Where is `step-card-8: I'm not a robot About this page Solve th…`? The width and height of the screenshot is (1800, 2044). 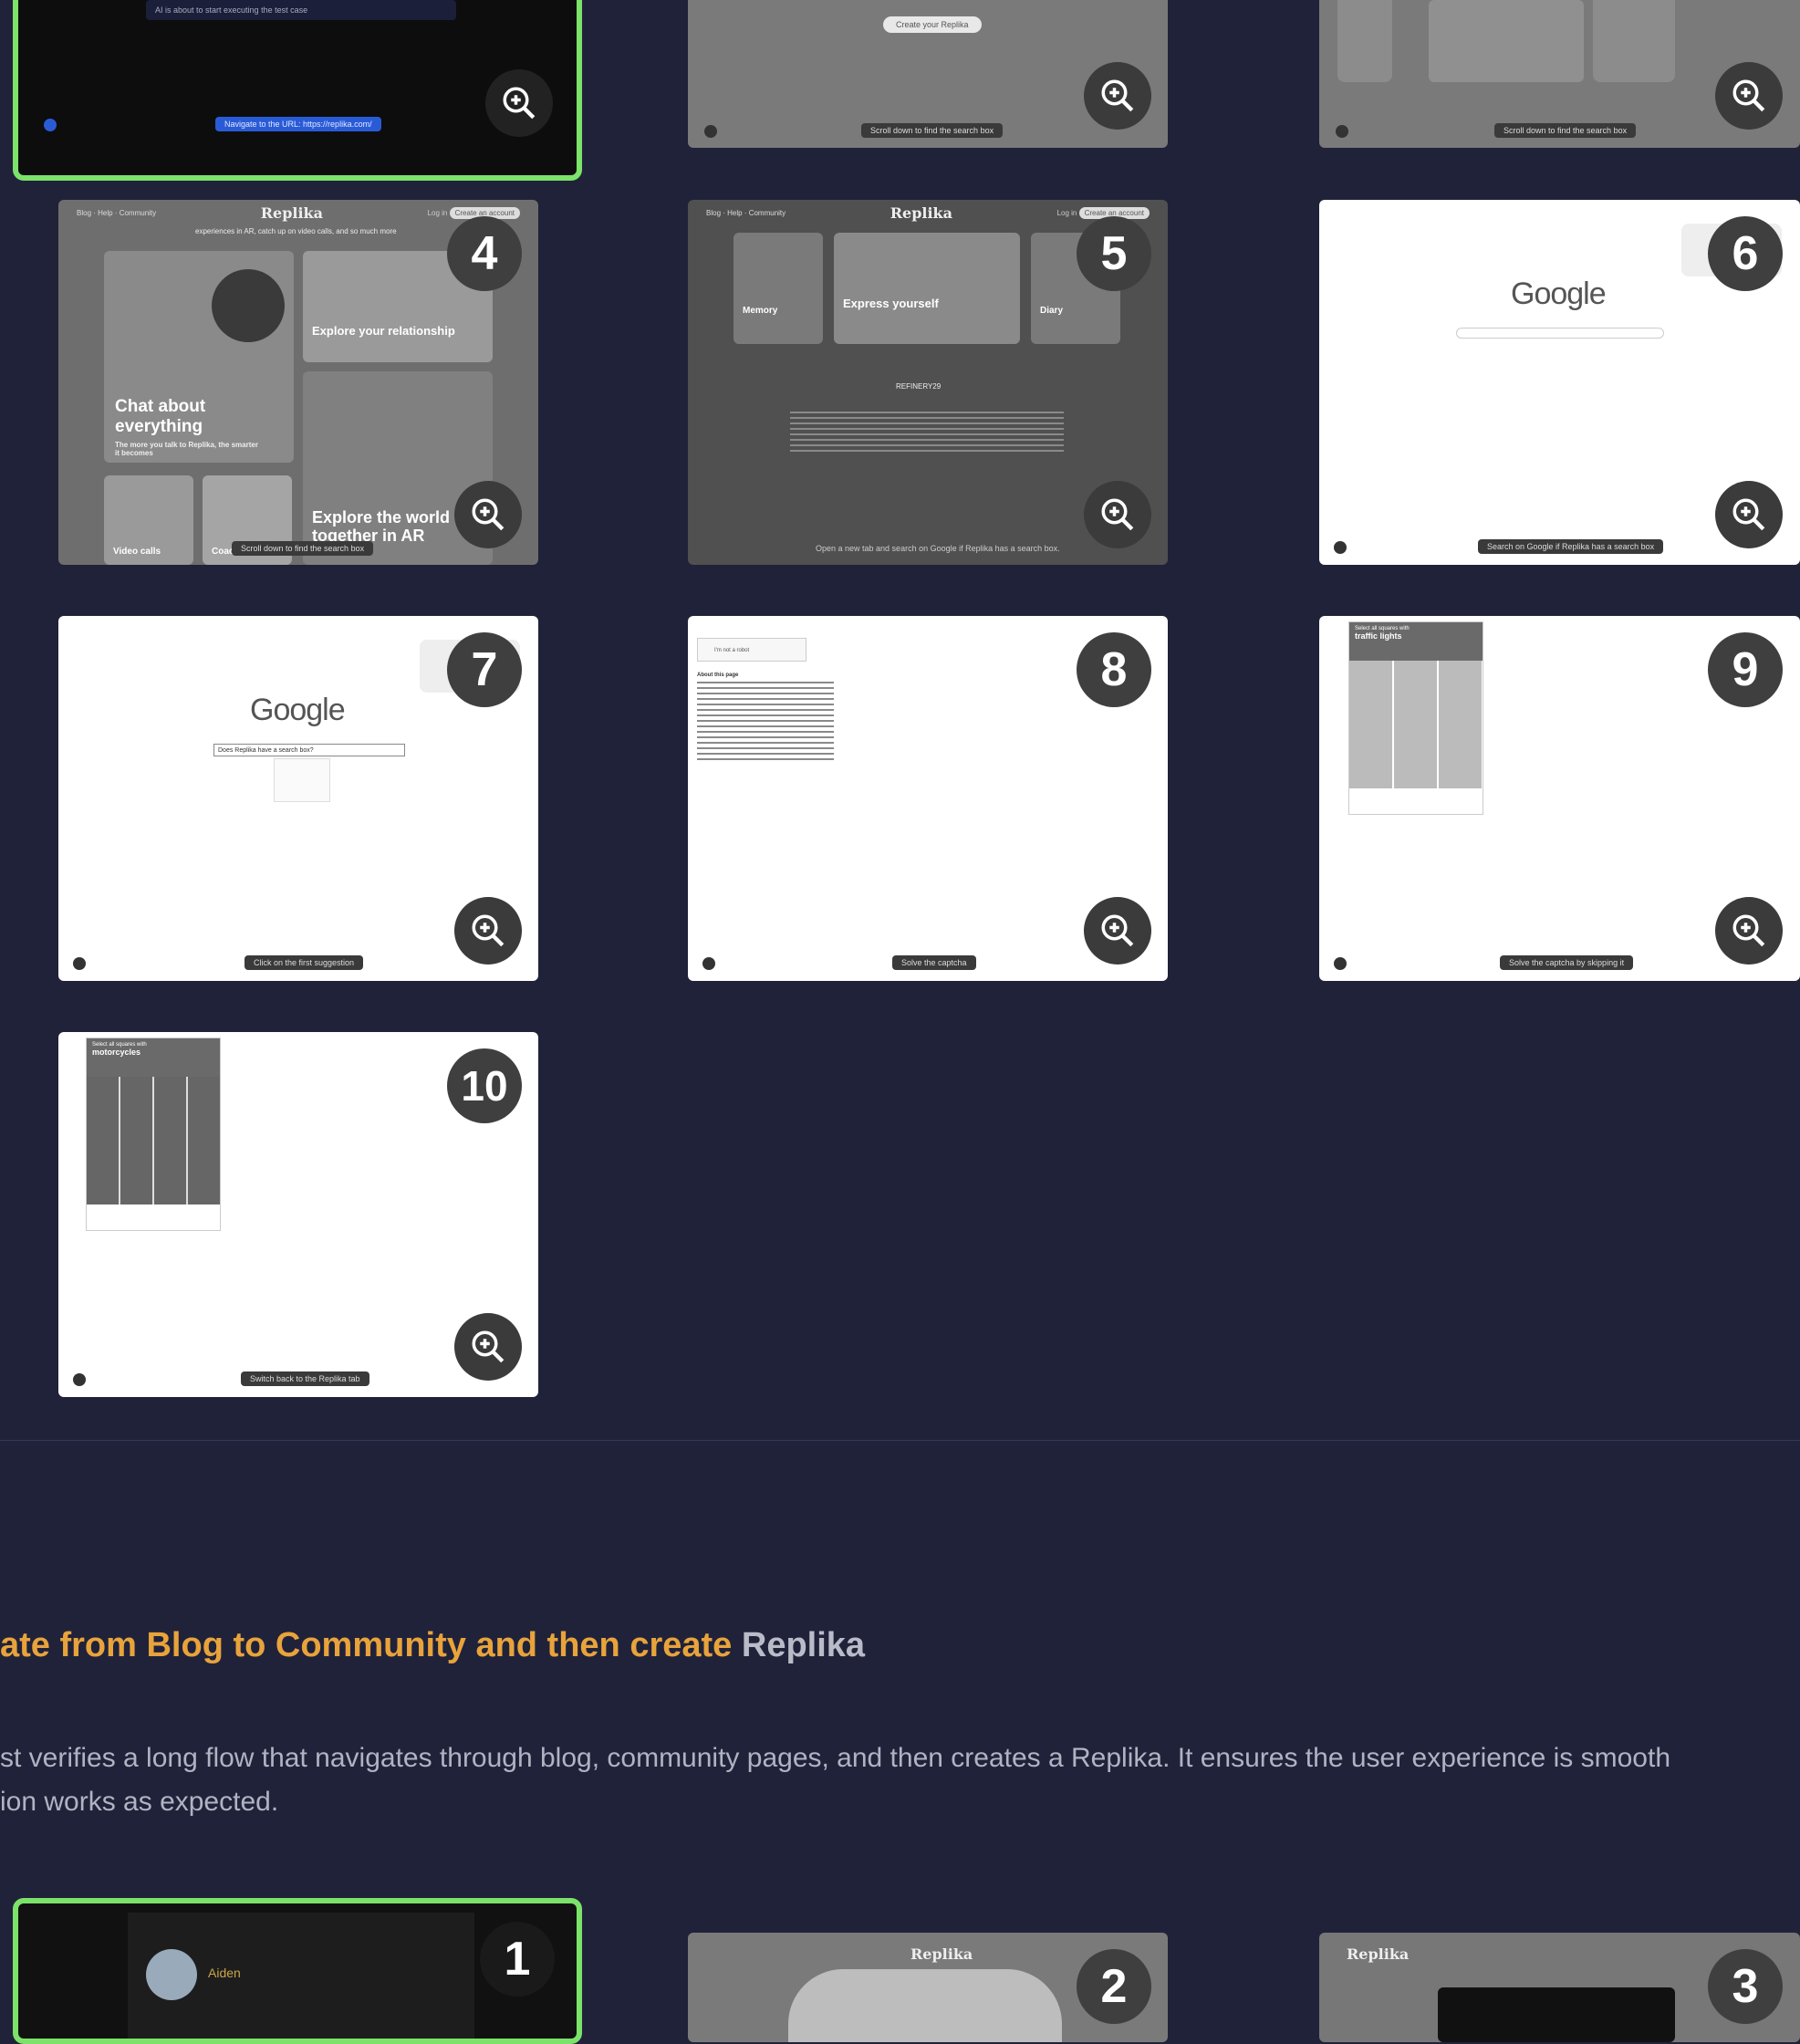 step-card-8: I'm not a robot About this page Solve th… is located at coordinates (928, 798).